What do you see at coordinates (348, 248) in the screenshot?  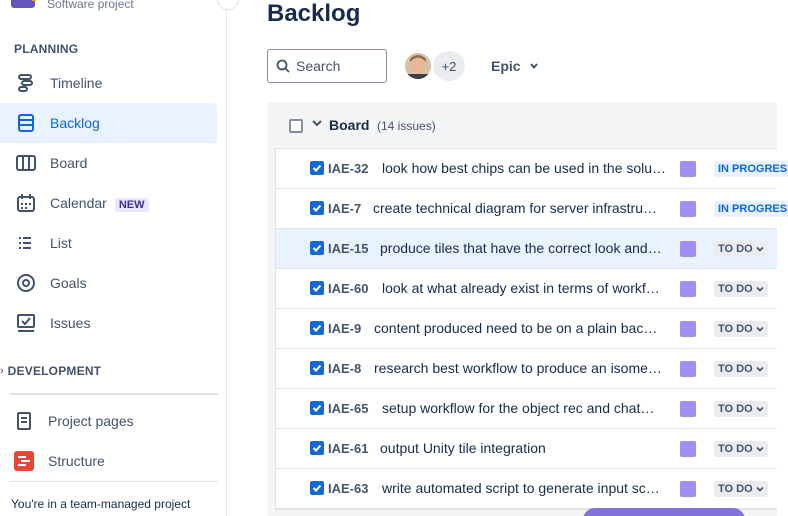 I see `issue-key: IAE-15` at bounding box center [348, 248].